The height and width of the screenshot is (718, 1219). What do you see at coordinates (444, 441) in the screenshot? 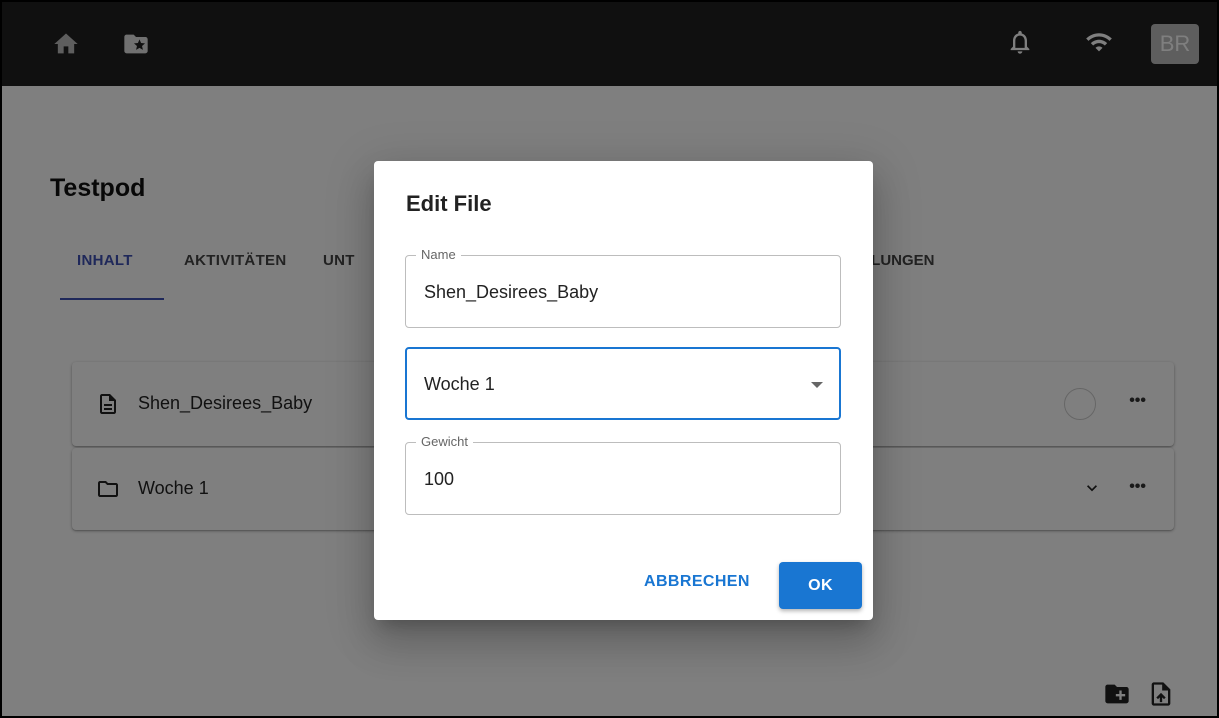
I see `weight-field-label: Gewicht` at bounding box center [444, 441].